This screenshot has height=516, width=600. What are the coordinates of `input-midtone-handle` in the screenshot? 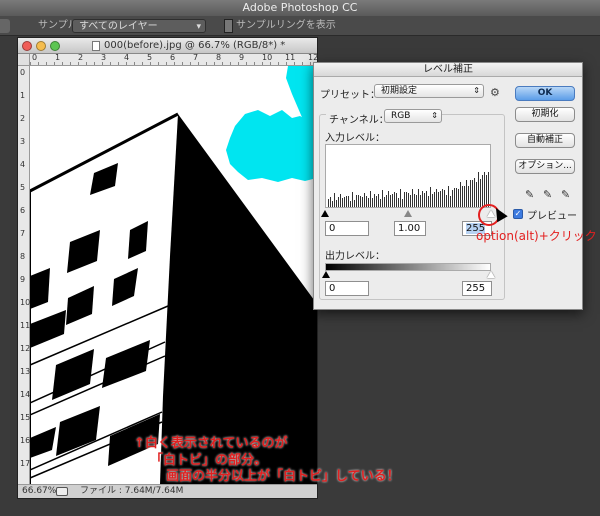 It's located at (408, 213).